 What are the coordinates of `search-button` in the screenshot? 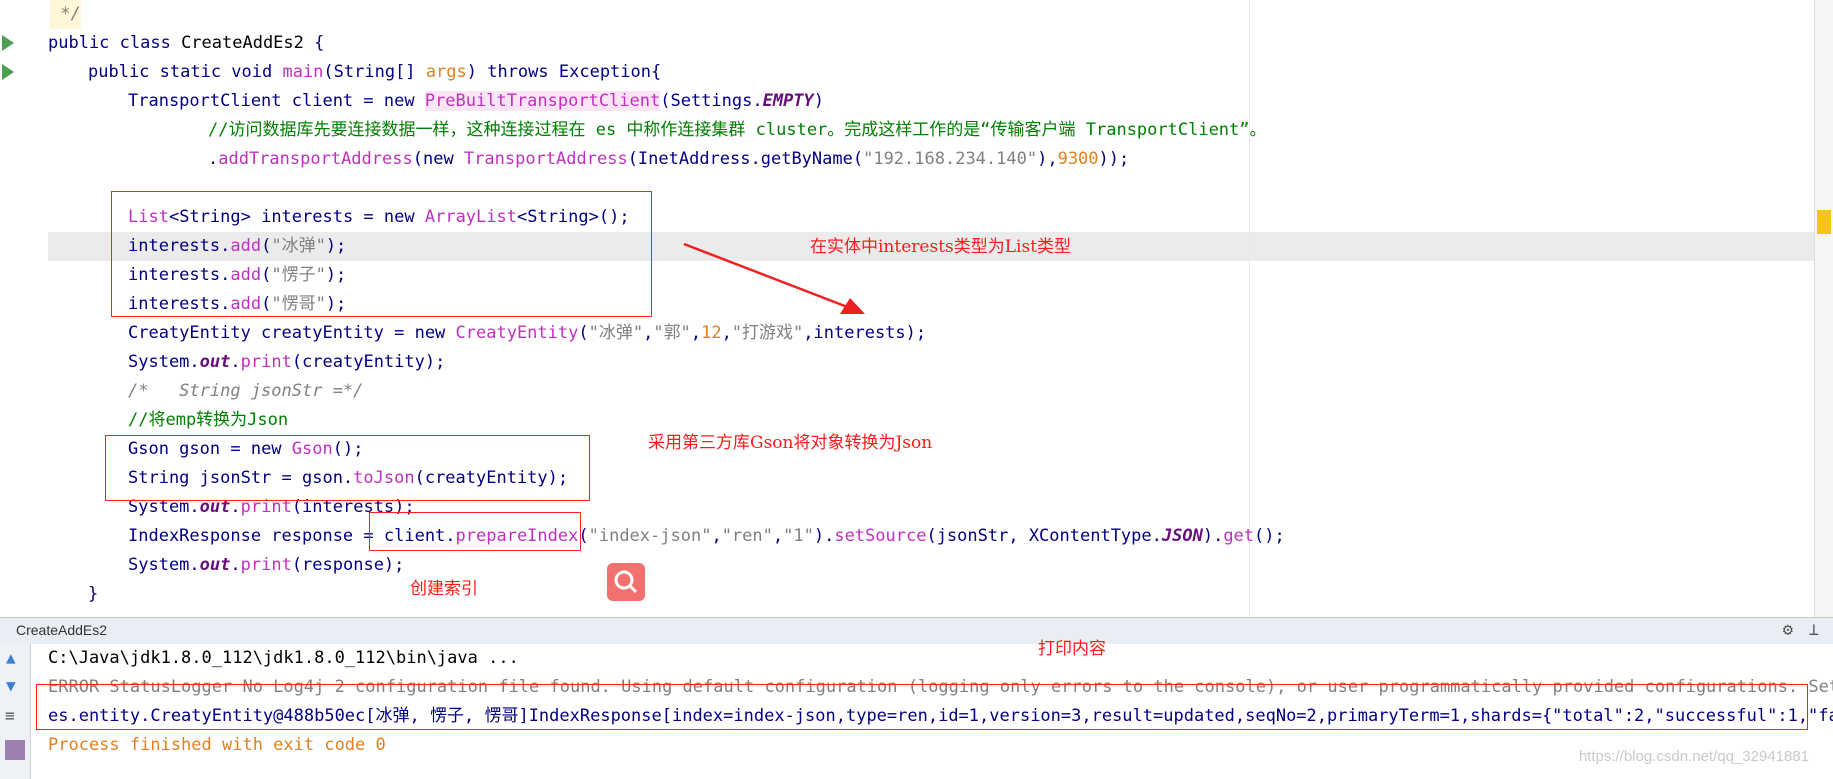 It's located at (626, 582).